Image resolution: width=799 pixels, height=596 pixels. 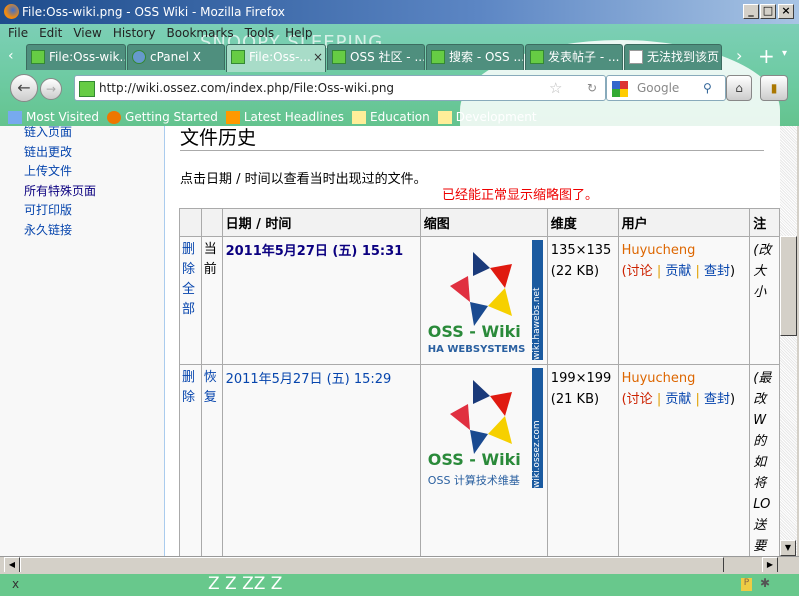 I want to click on datetime-link: 2011年5月27日 (五) 15:29, so click(x=309, y=379).